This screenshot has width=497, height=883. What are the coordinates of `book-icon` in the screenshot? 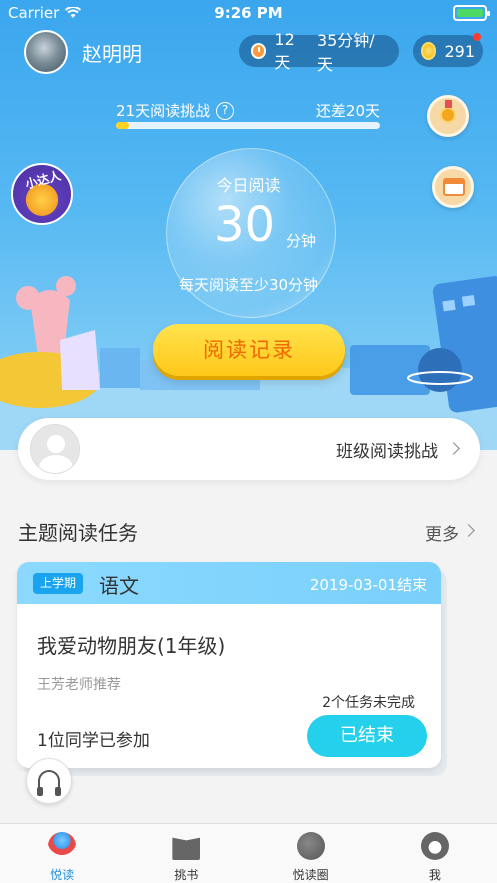 It's located at (186, 848).